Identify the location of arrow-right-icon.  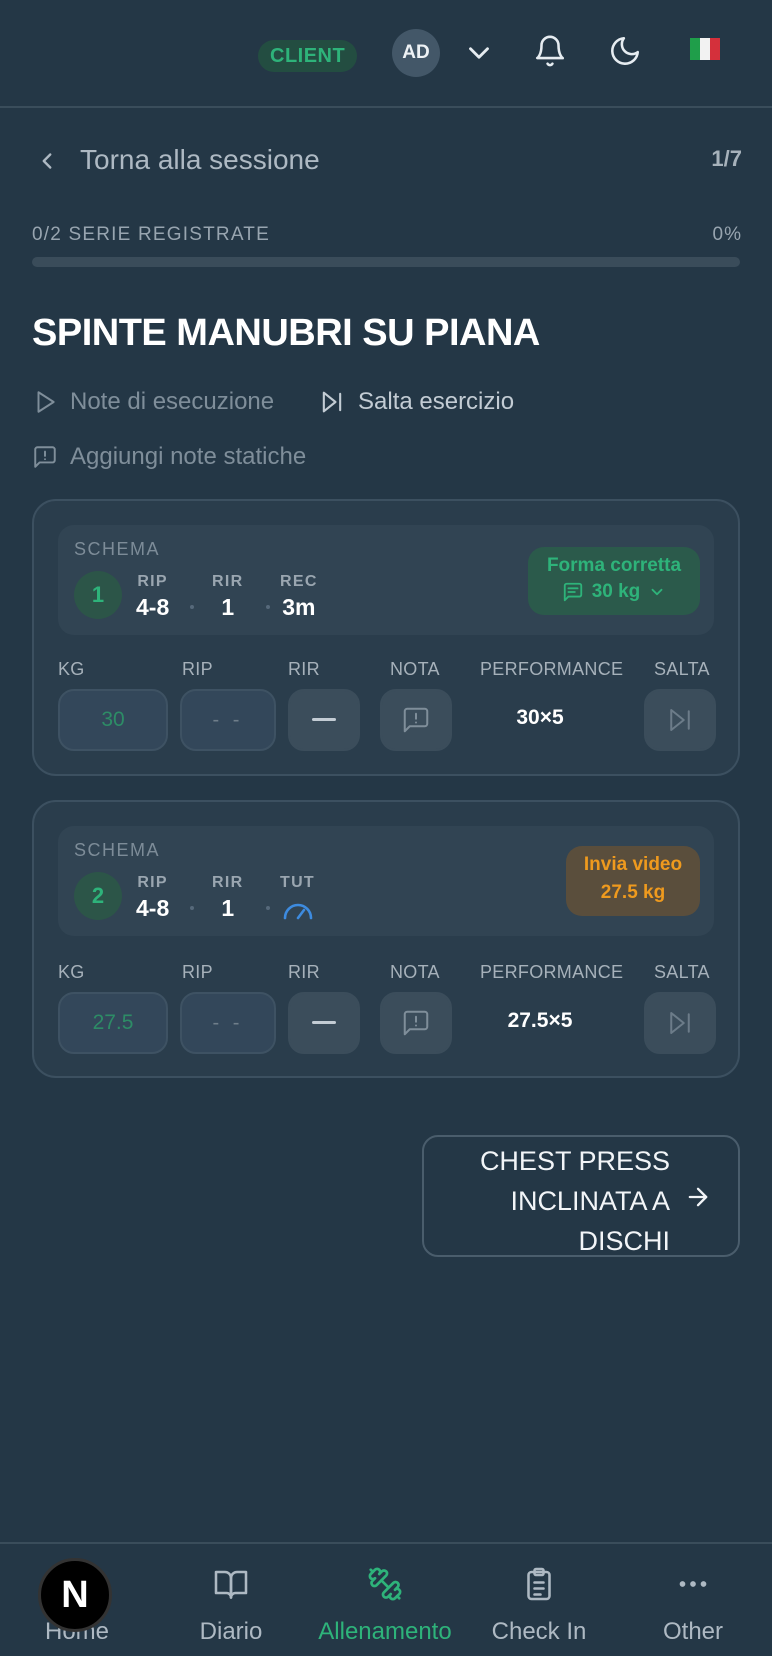
(698, 1197).